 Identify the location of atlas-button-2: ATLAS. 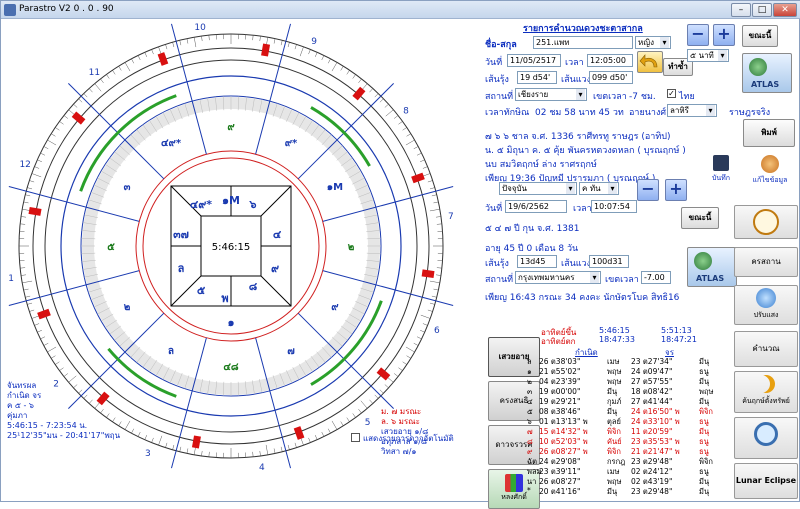
(712, 267).